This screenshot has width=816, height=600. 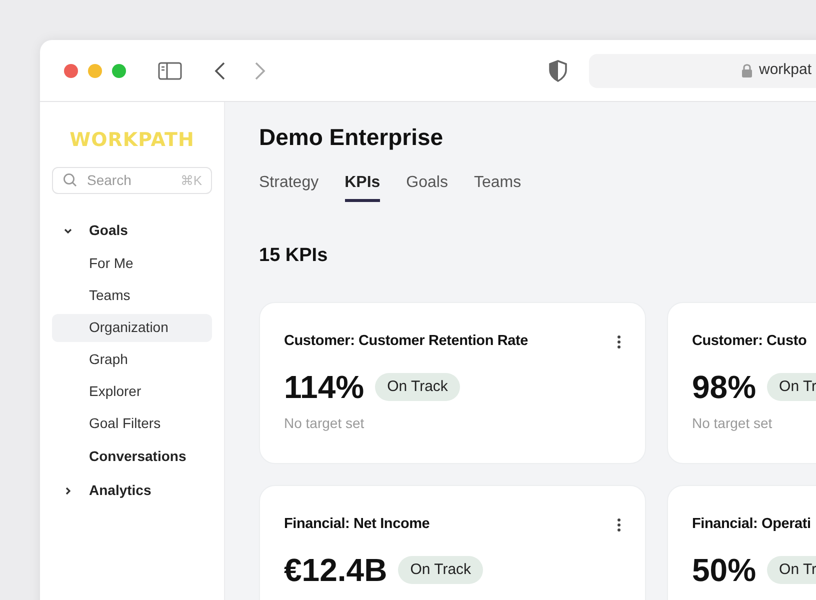 I want to click on kpi-count: 15 KPIs, so click(x=294, y=256).